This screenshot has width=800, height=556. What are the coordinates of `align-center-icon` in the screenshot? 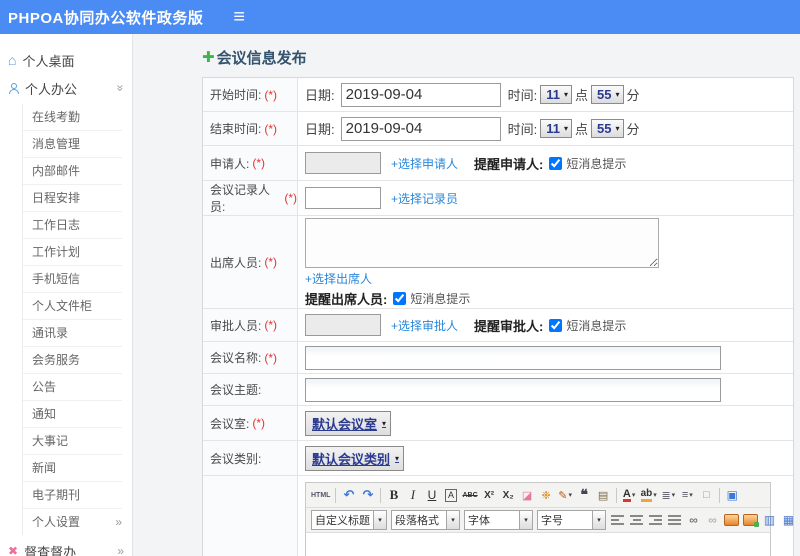 It's located at (636, 520).